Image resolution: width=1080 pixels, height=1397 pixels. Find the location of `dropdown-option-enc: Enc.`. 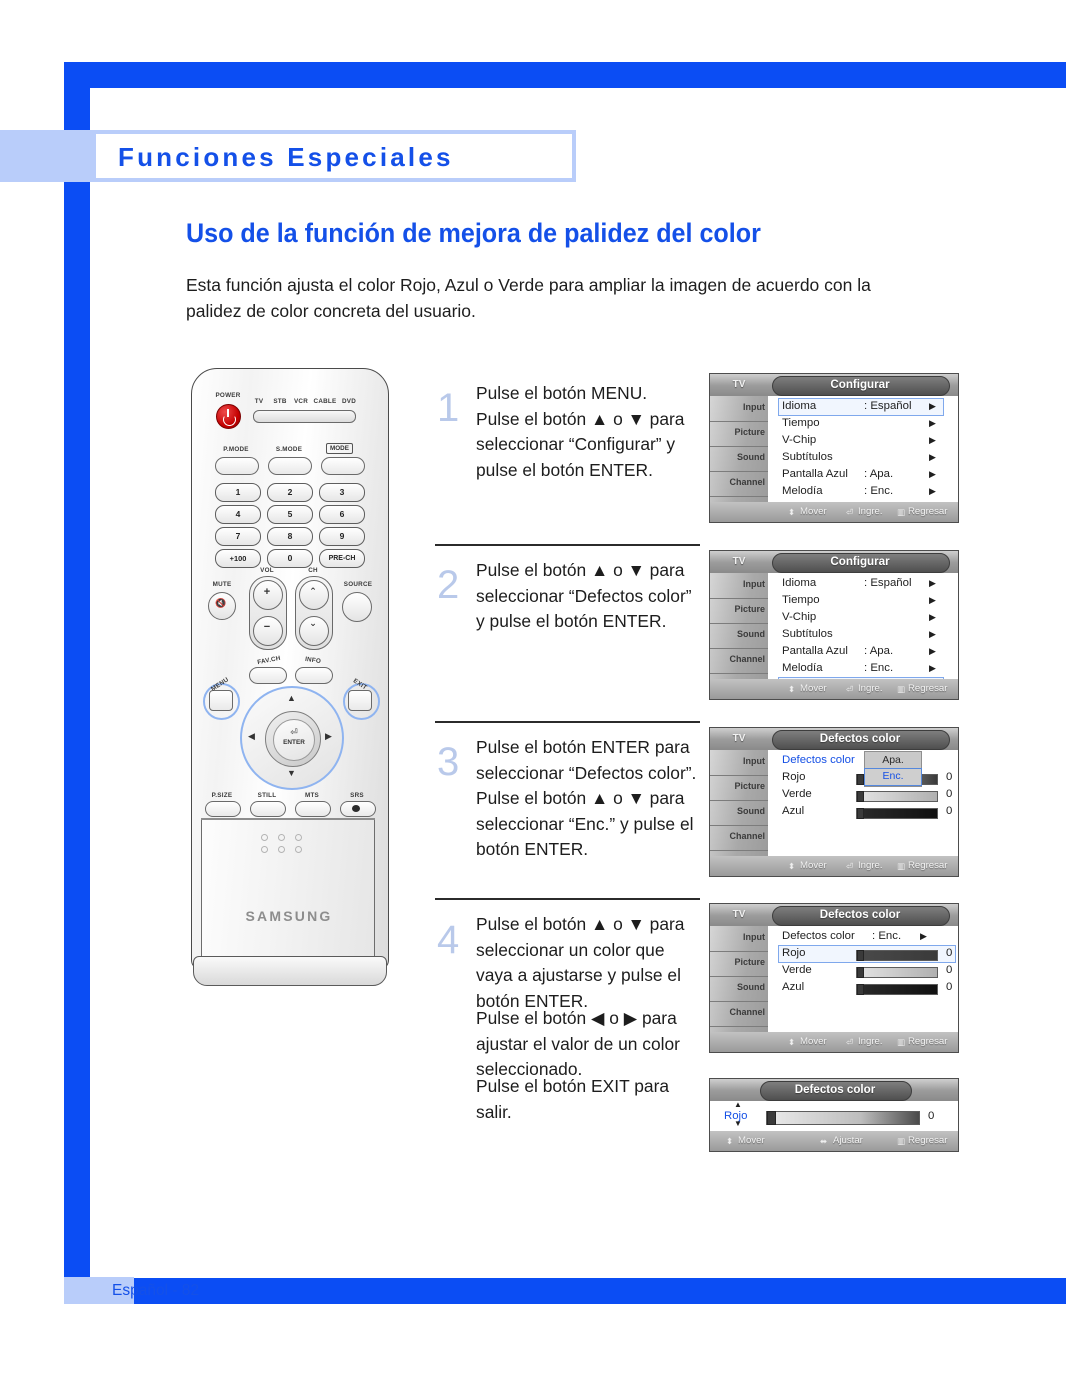

dropdown-option-enc: Enc. is located at coordinates (893, 776).